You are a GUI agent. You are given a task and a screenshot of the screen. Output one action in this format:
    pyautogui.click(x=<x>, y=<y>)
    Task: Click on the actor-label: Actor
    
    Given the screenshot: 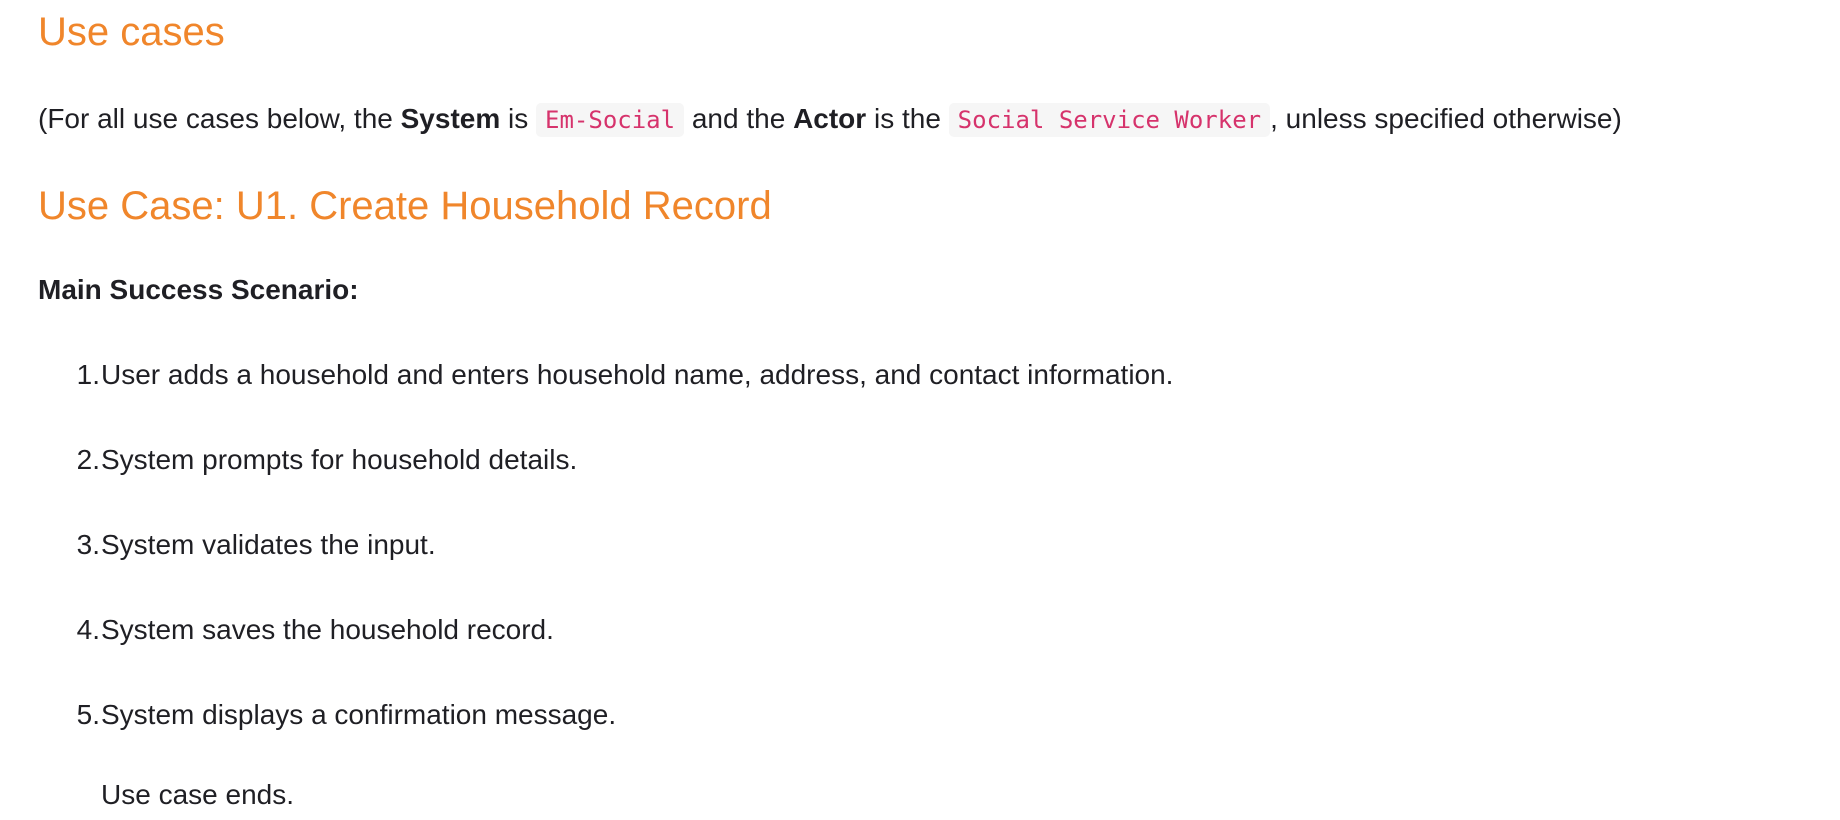 What is the action you would take?
    pyautogui.click(x=830, y=118)
    